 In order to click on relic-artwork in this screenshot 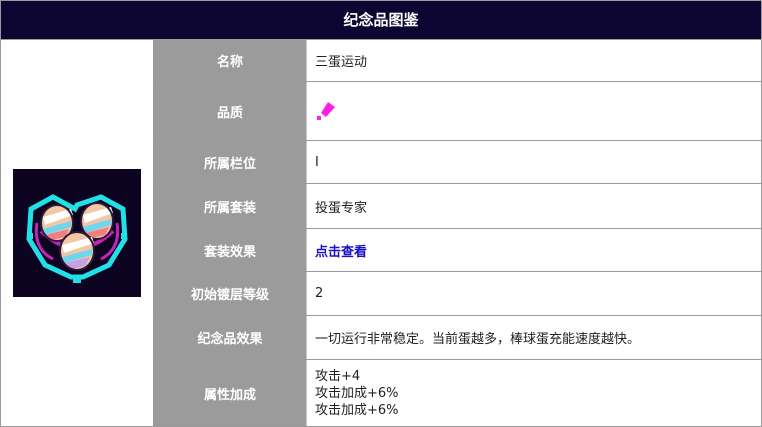, I will do `click(77, 233)`.